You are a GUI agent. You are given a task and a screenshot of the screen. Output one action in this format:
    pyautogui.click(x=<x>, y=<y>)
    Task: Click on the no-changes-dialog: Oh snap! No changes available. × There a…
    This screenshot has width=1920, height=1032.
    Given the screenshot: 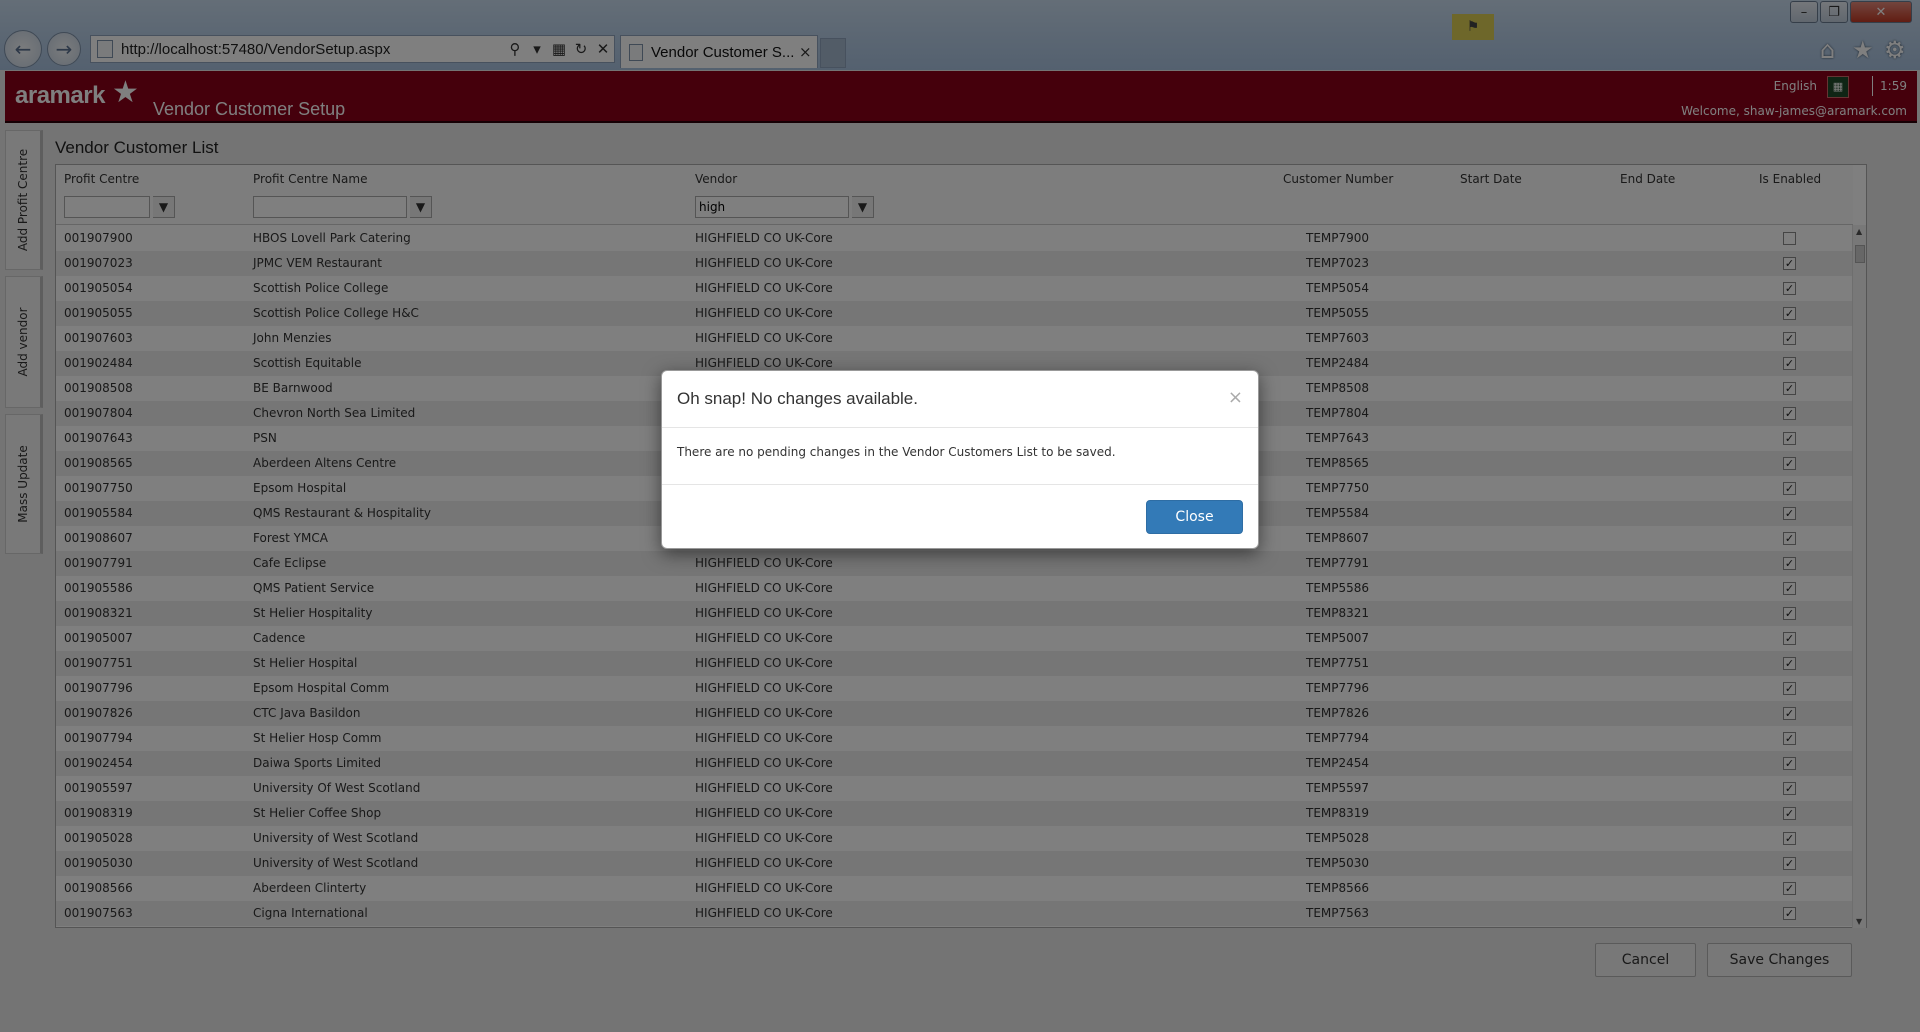 What is the action you would take?
    pyautogui.click(x=960, y=459)
    